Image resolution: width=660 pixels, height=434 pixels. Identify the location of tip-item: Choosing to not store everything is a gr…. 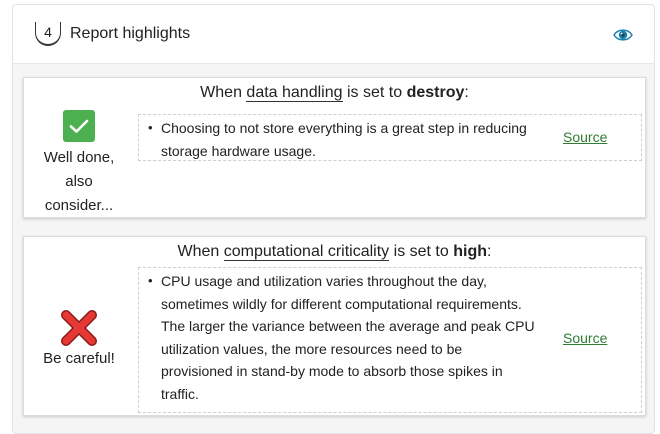
(342, 139).